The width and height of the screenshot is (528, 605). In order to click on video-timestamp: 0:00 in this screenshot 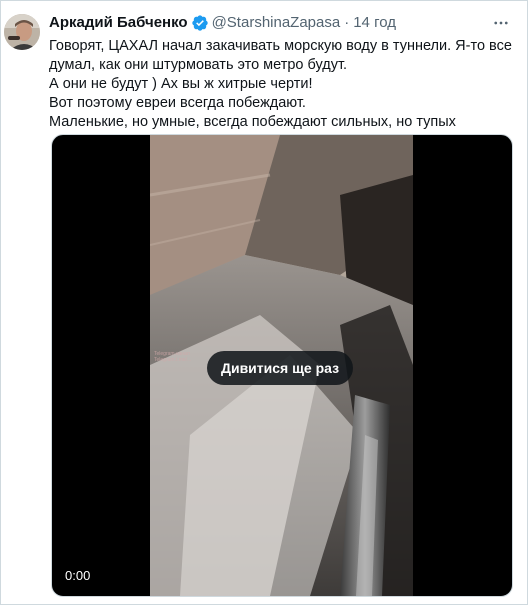, I will do `click(78, 575)`.